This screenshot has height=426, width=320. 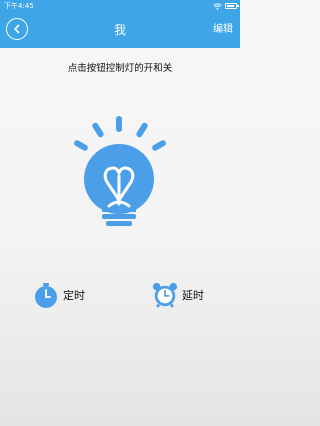 What do you see at coordinates (165, 295) in the screenshot?
I see `alarm-clock-icon` at bounding box center [165, 295].